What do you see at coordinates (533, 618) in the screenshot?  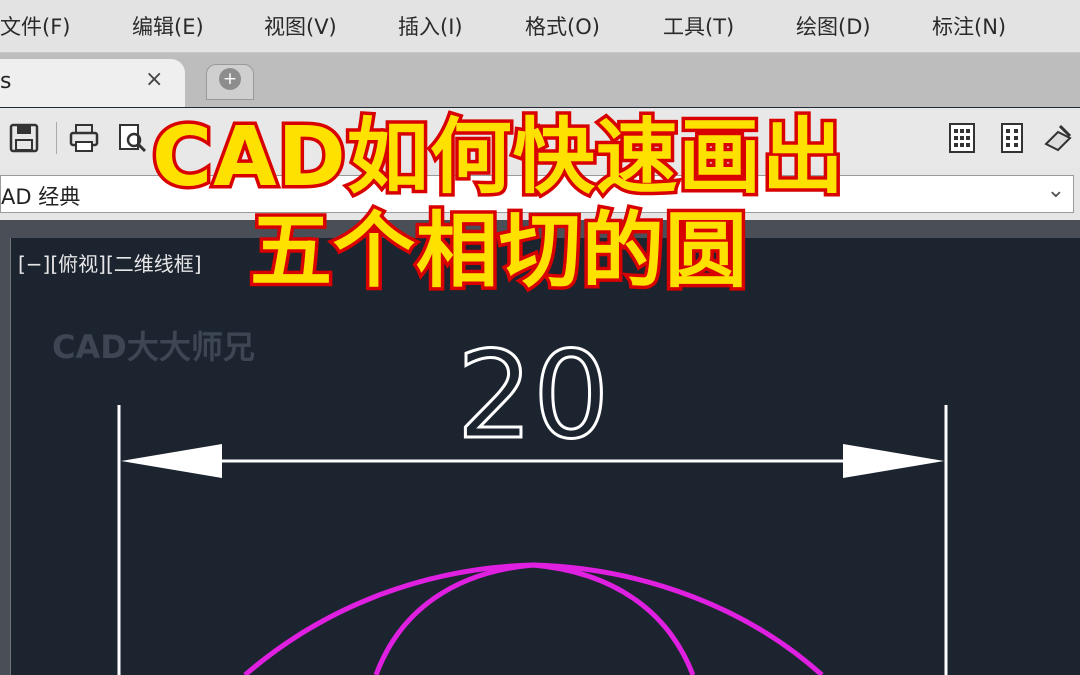 I see `outer-circle-arc` at bounding box center [533, 618].